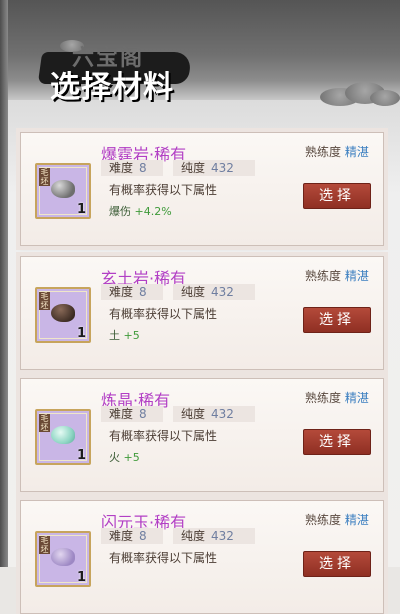 This screenshot has width=400, height=614. I want to click on bonus-line: 土 +5, so click(124, 335).